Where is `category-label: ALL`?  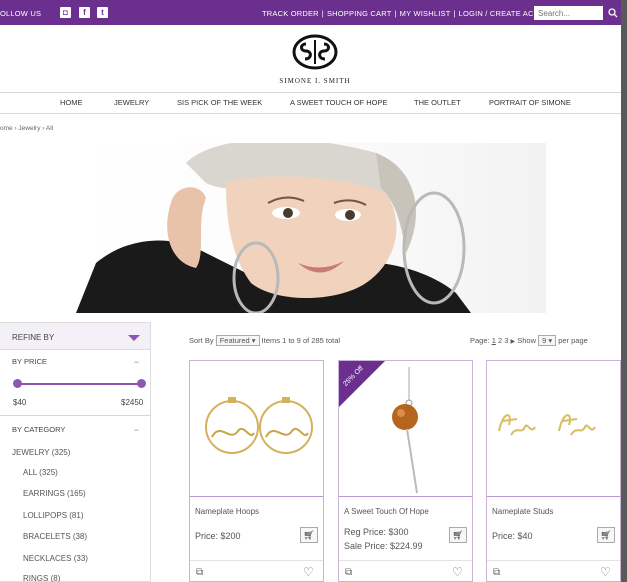
category-label: ALL is located at coordinates (30, 472).